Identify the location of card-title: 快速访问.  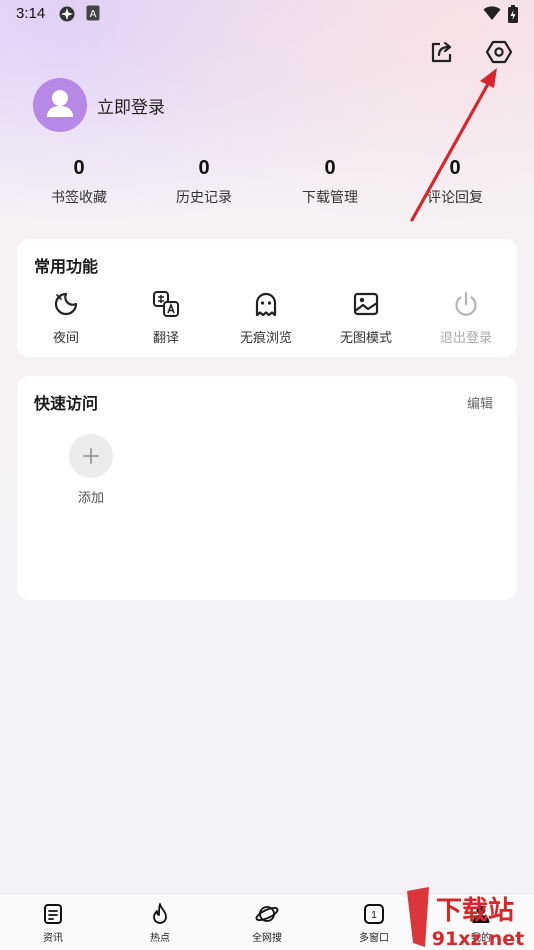
(66, 403).